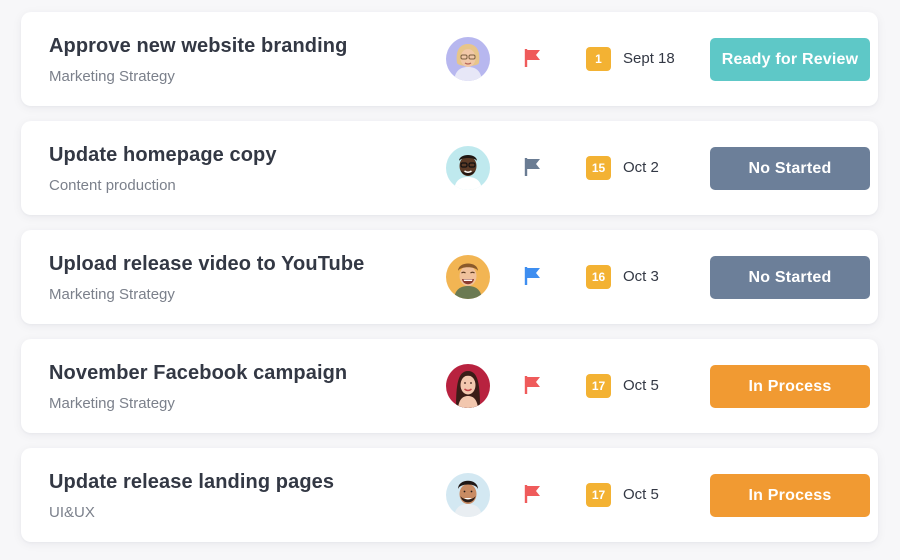 This screenshot has width=900, height=560. What do you see at coordinates (641, 167) in the screenshot?
I see `due-date: Oct 2` at bounding box center [641, 167].